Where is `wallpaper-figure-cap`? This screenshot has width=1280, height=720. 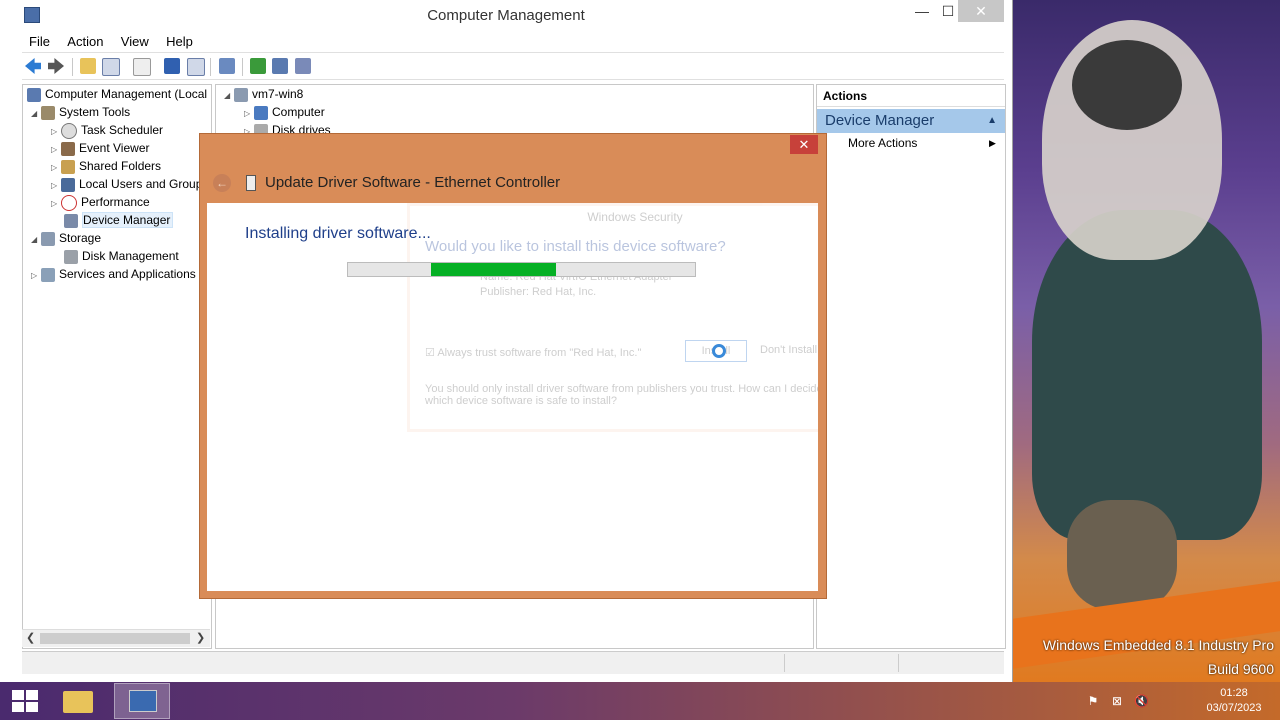
wallpaper-figure-cap is located at coordinates (1127, 85).